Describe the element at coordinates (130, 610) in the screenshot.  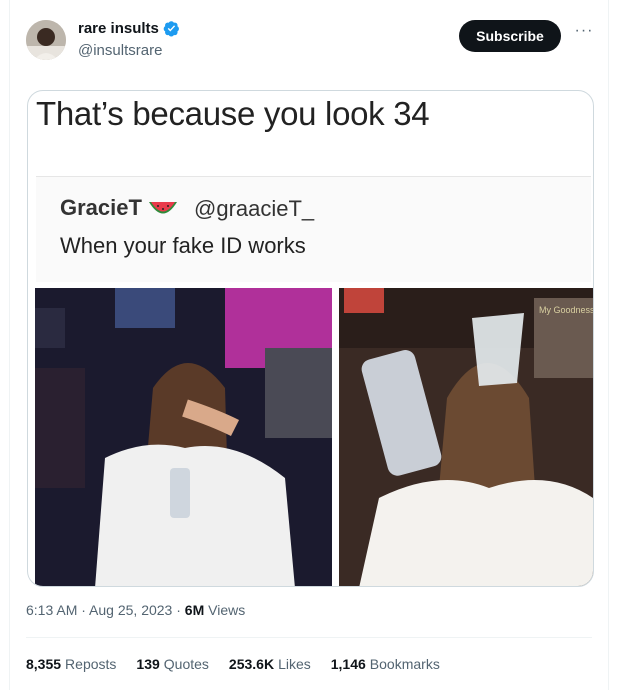
I see `tweet-date: Aug 25, 2023` at that location.